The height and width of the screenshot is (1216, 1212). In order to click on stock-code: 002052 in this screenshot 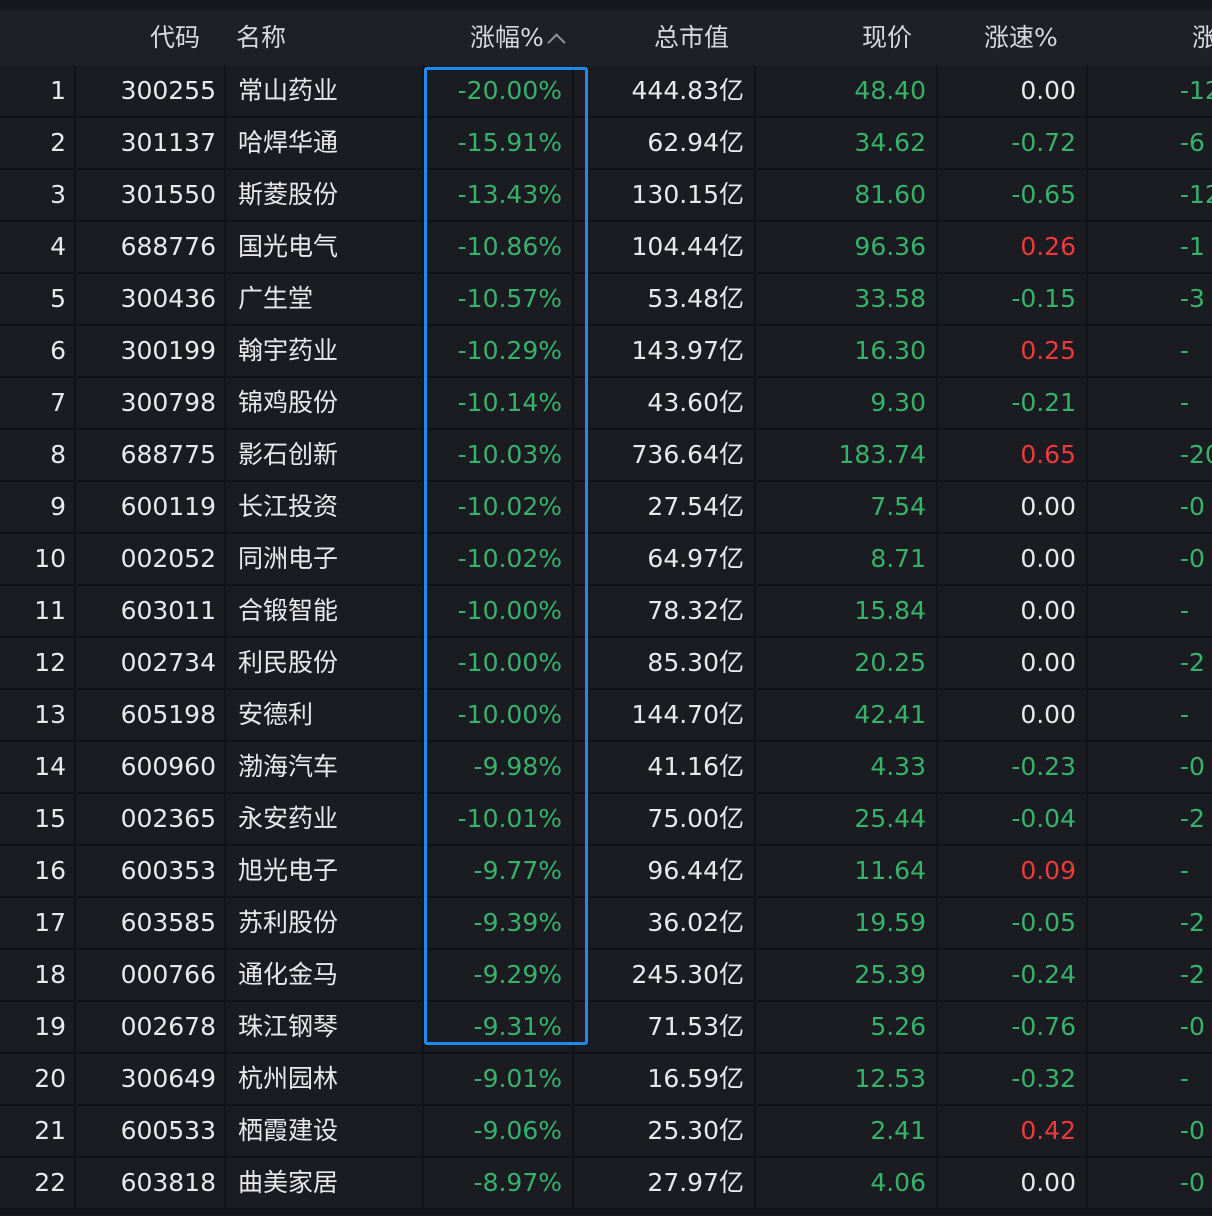, I will do `click(168, 558)`.